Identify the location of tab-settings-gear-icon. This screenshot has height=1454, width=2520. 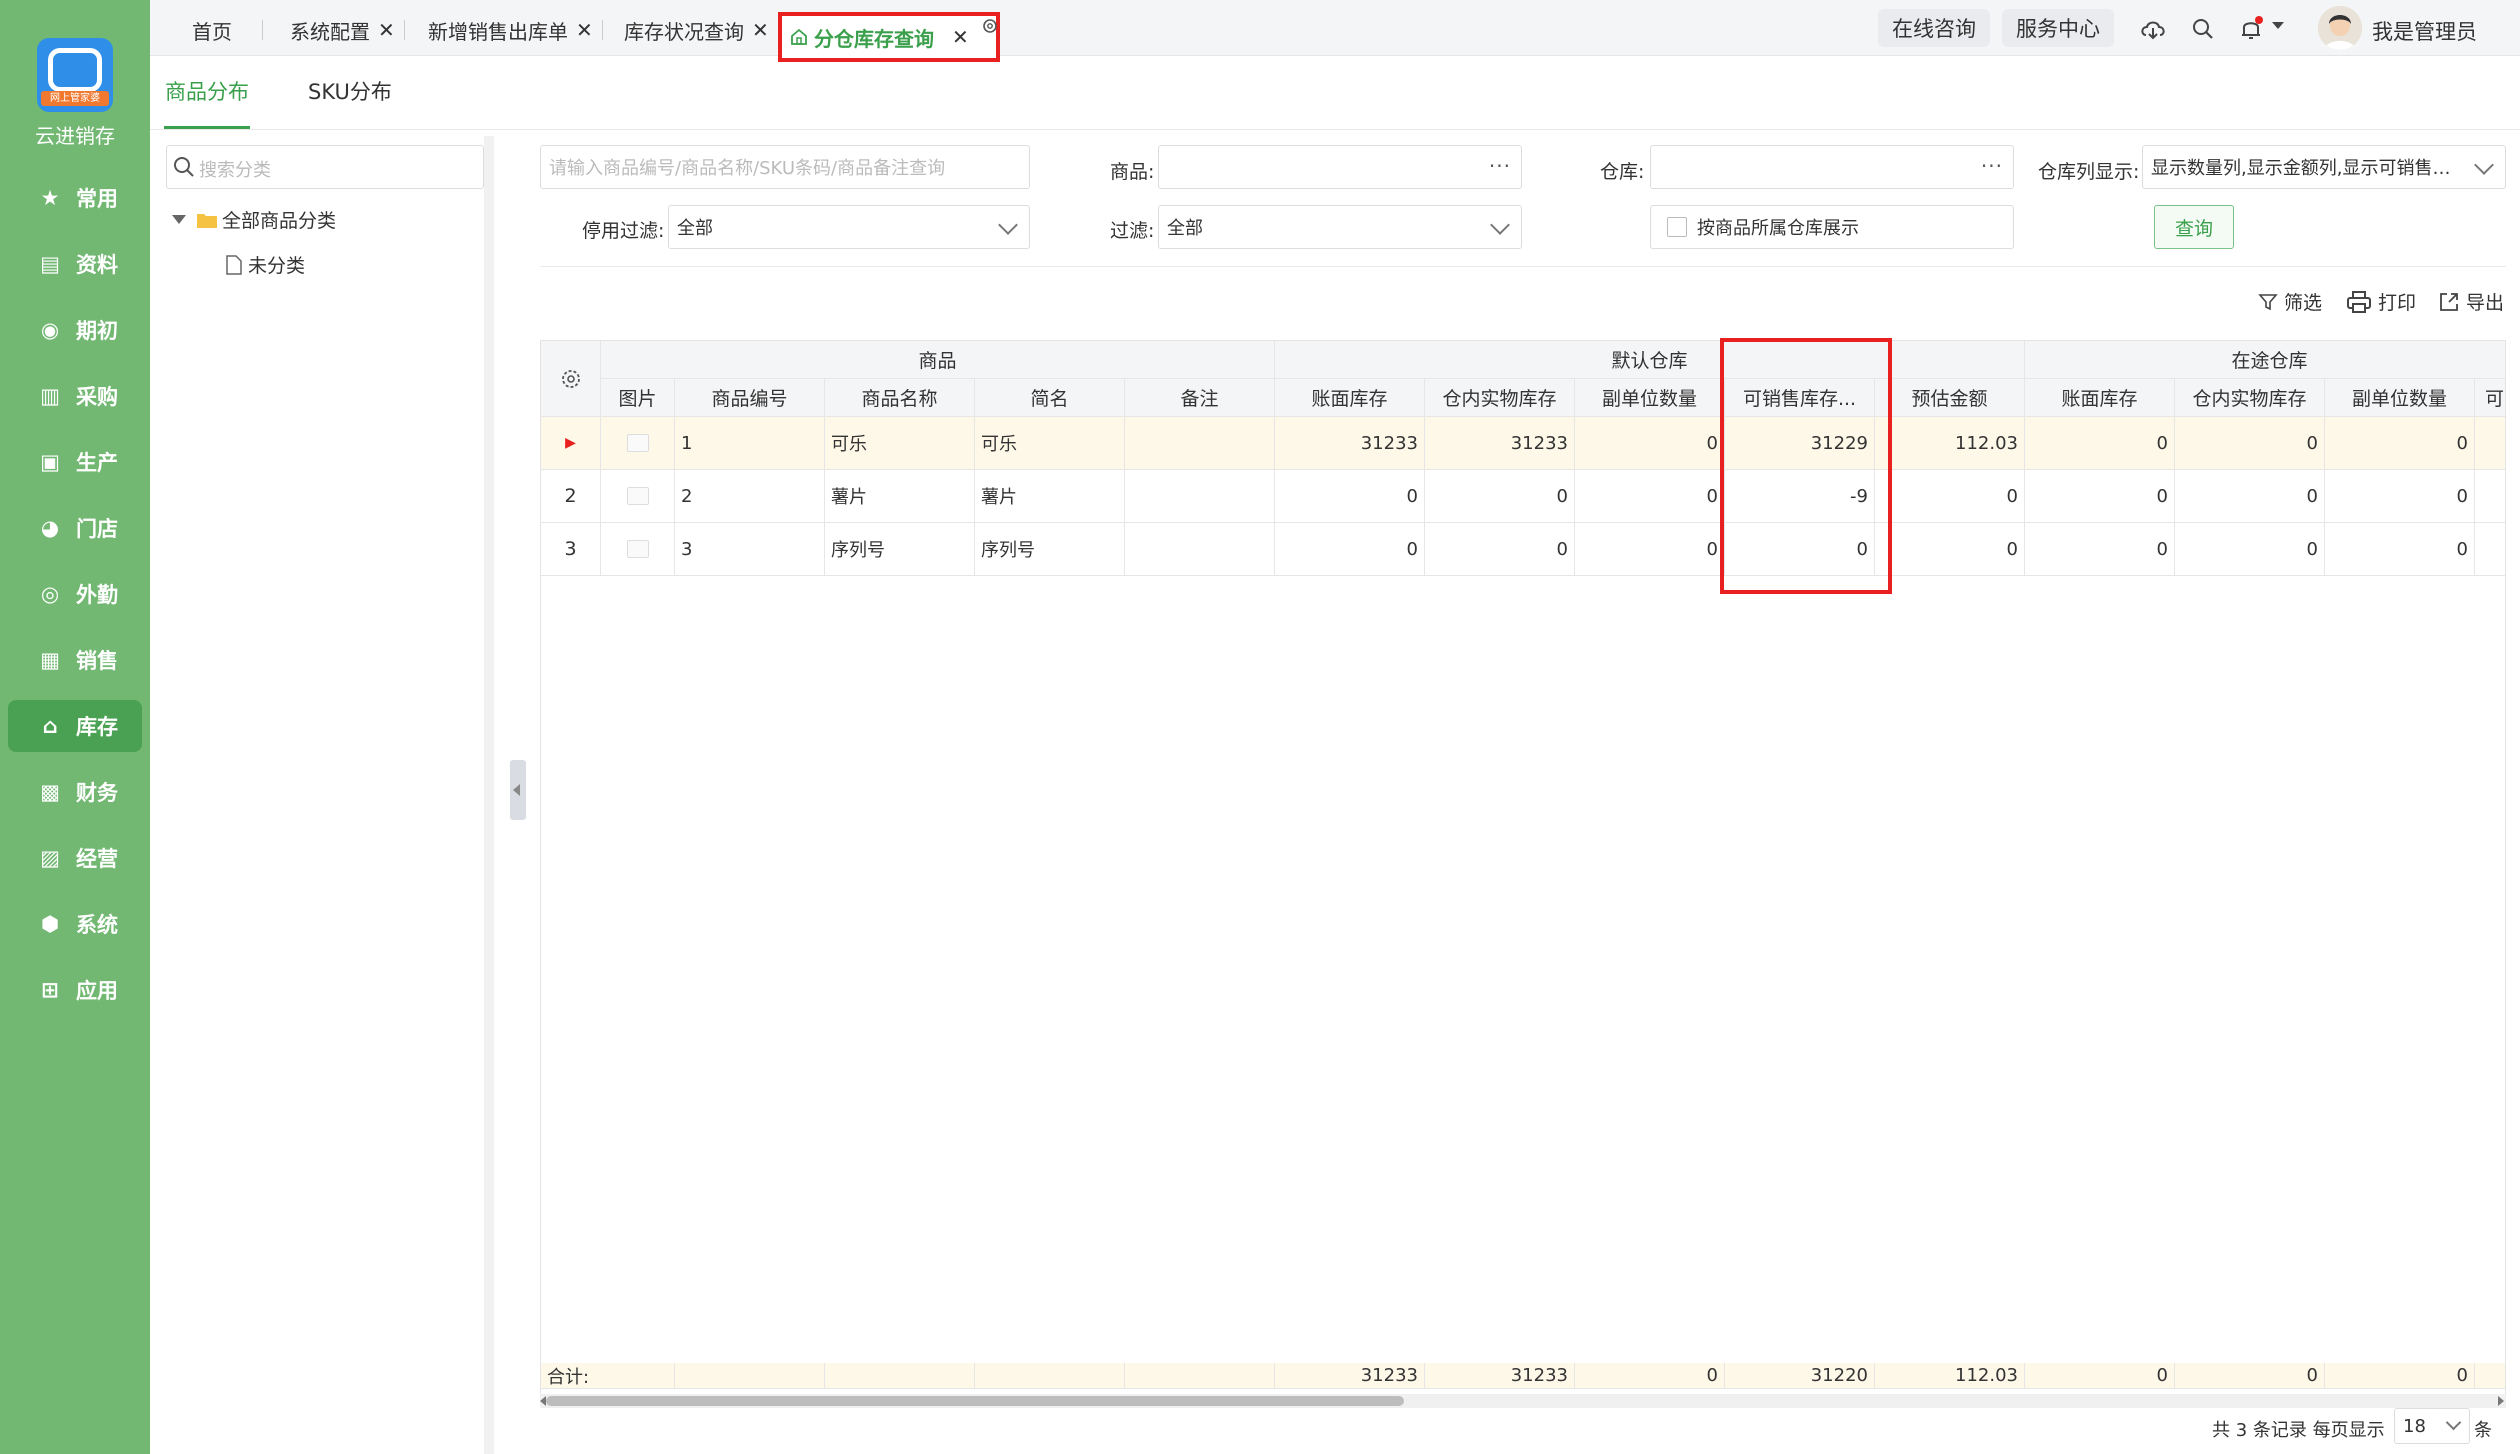
(990, 28).